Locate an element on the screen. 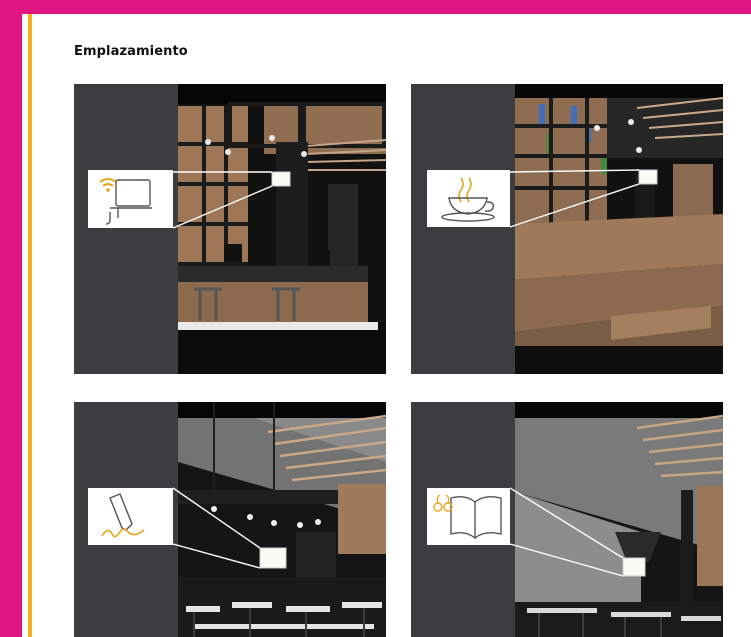 The width and height of the screenshot is (751, 637). wifi-desk-icon is located at coordinates (130, 199).